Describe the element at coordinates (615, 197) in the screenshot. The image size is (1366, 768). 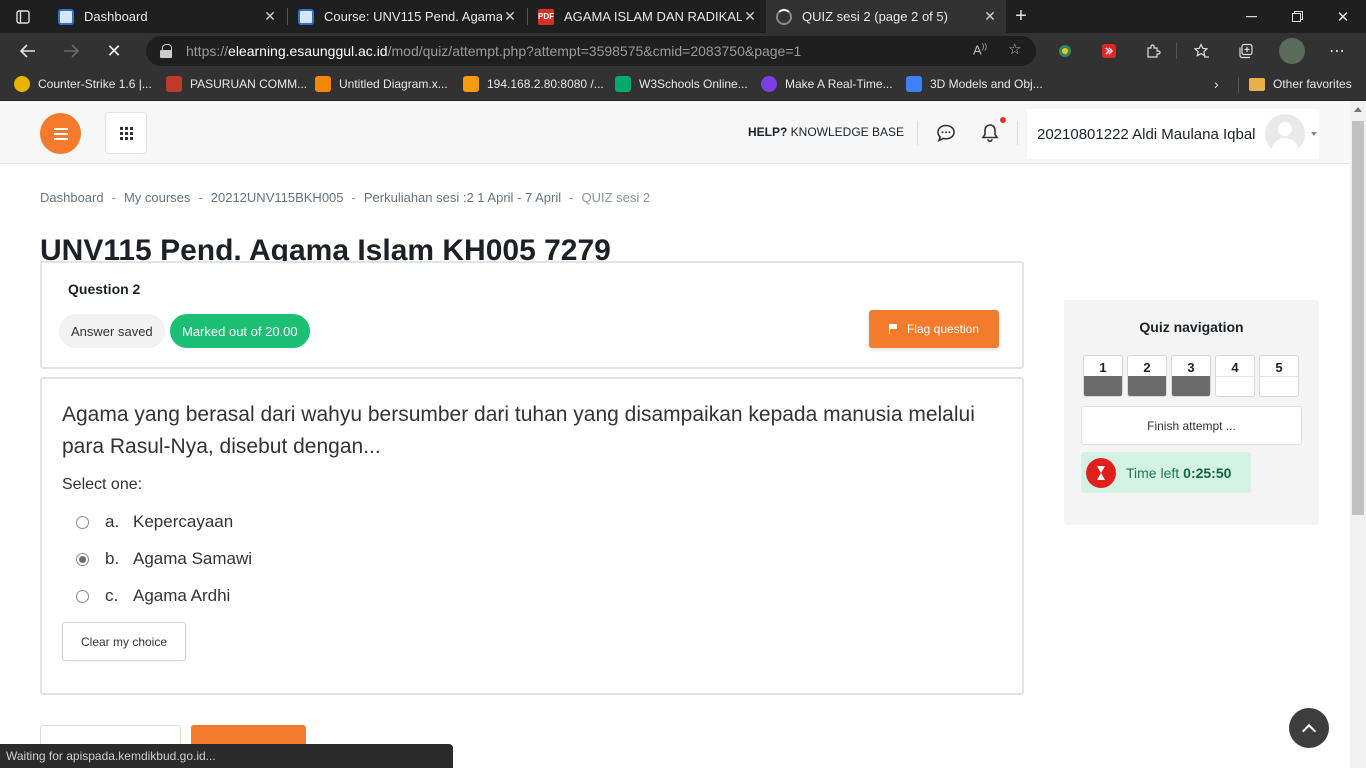
I see `breadcrumb-quiz: QUIZ sesi 2` at that location.